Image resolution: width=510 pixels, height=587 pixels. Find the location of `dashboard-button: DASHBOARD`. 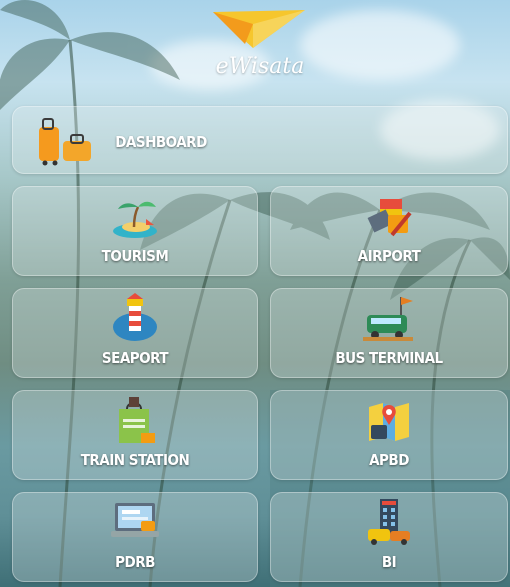

dashboard-button: DASHBOARD is located at coordinates (260, 140).